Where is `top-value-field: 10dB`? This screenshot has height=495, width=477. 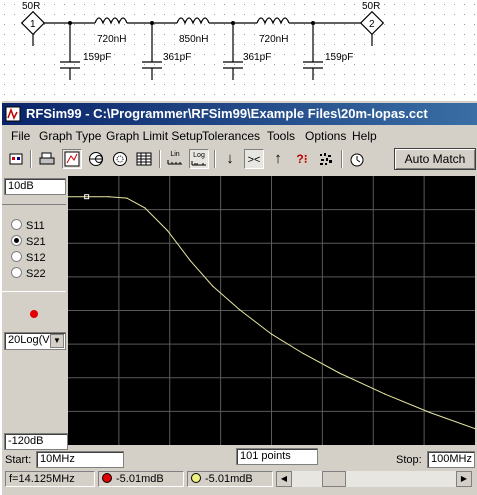
top-value-field: 10dB is located at coordinates (35, 186).